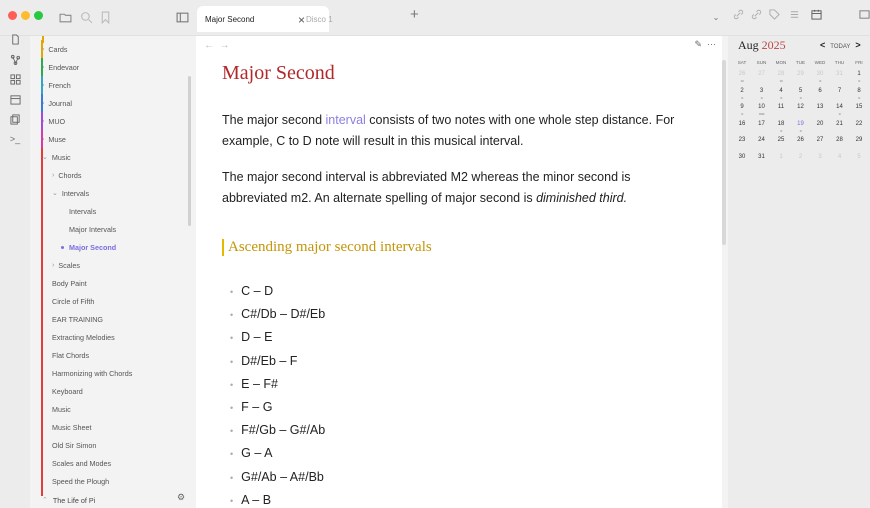  What do you see at coordinates (111, 409) in the screenshot?
I see `sidebar-item: Music` at bounding box center [111, 409].